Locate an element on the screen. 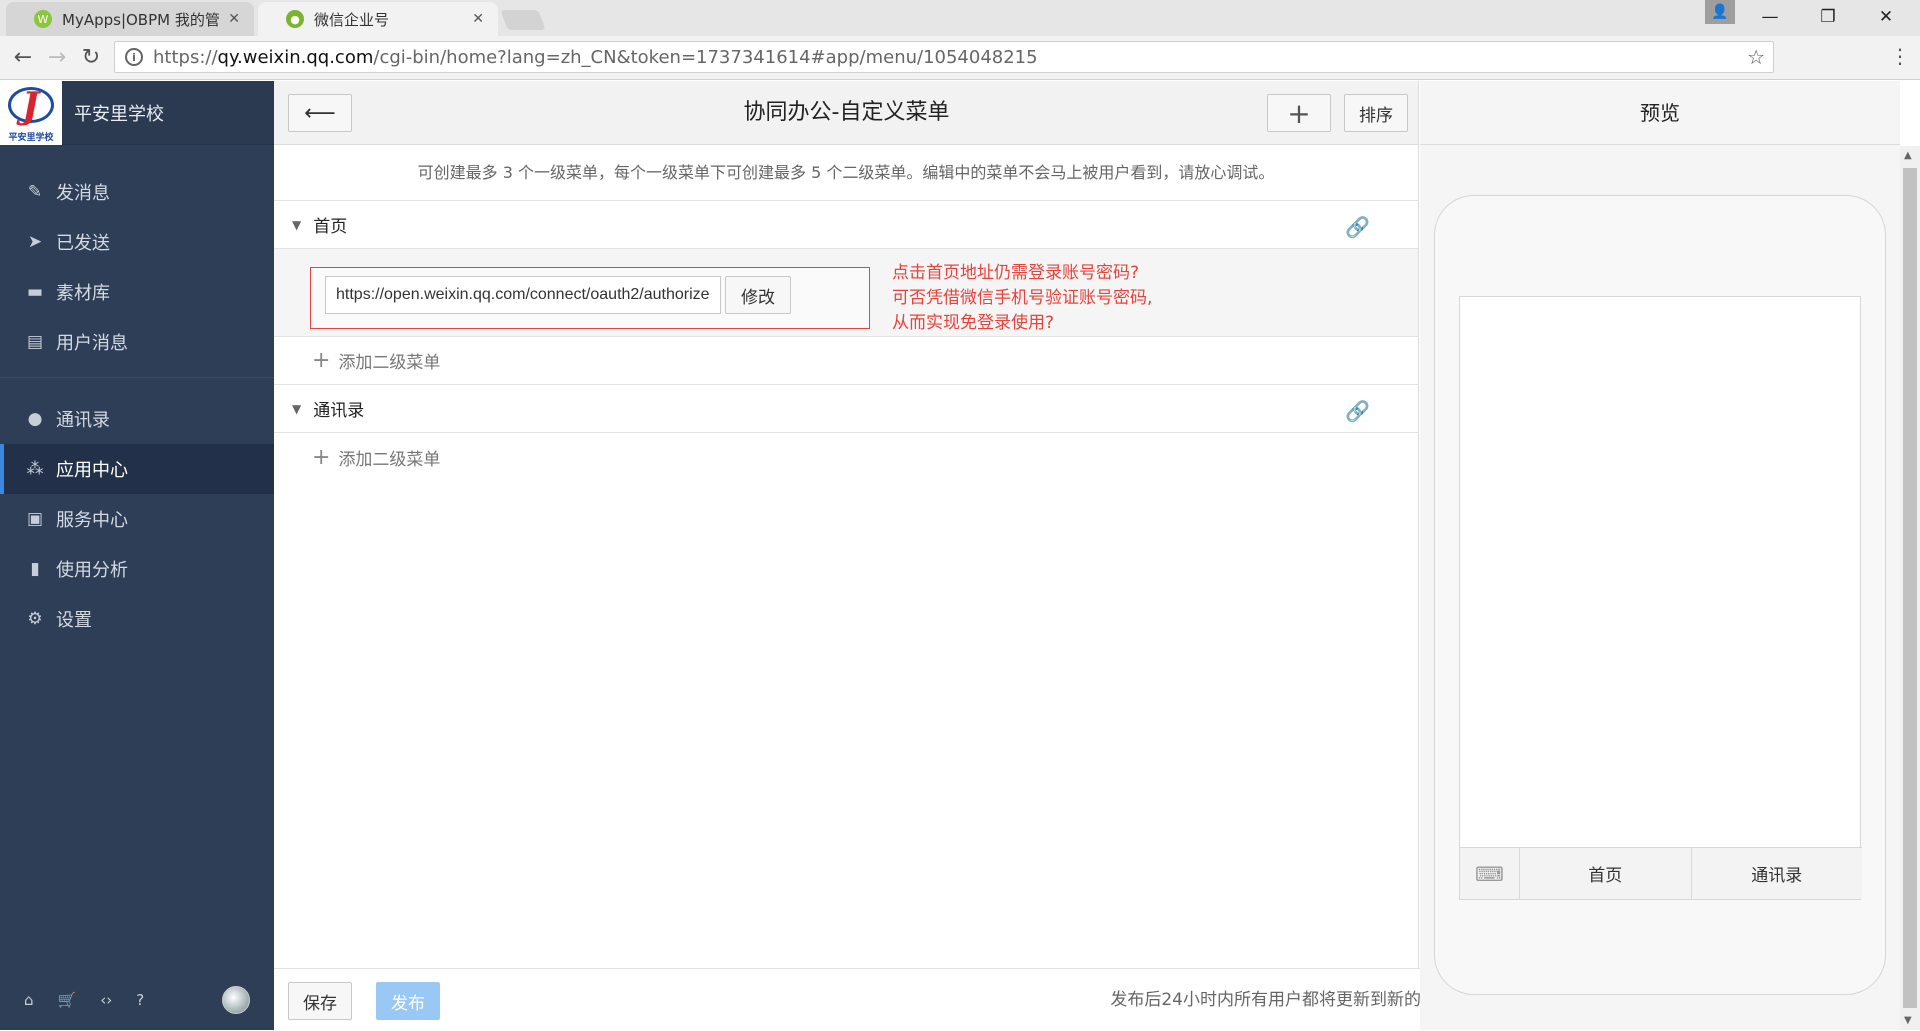 This screenshot has height=1031, width=1920. sidebar-item-label: 已发送 is located at coordinates (83, 243).